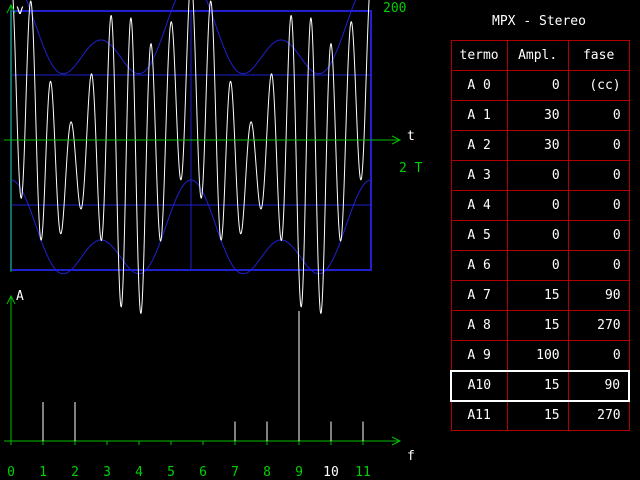 This screenshot has height=480, width=640. I want to click on spectrum-tick-label: 0, so click(11, 472).